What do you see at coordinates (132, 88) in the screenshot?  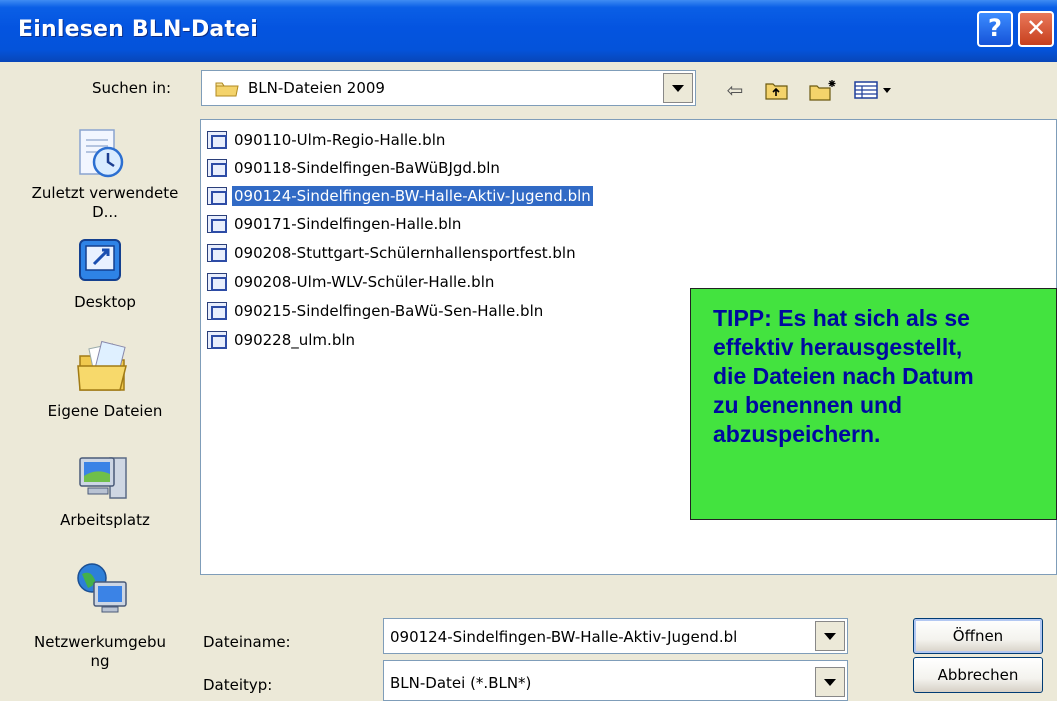 I see `lookin-label: Suchen in:` at bounding box center [132, 88].